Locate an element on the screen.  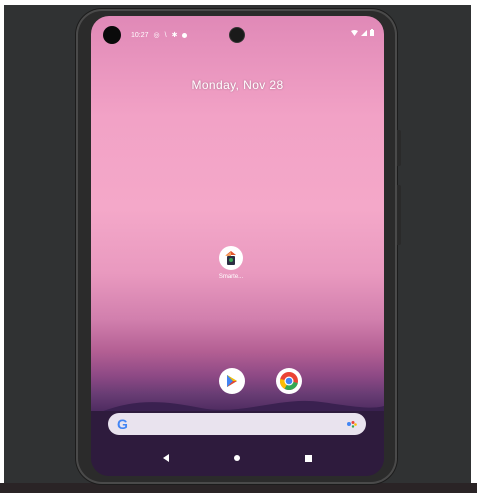
camera-lens-icon is located at coordinates (237, 35).